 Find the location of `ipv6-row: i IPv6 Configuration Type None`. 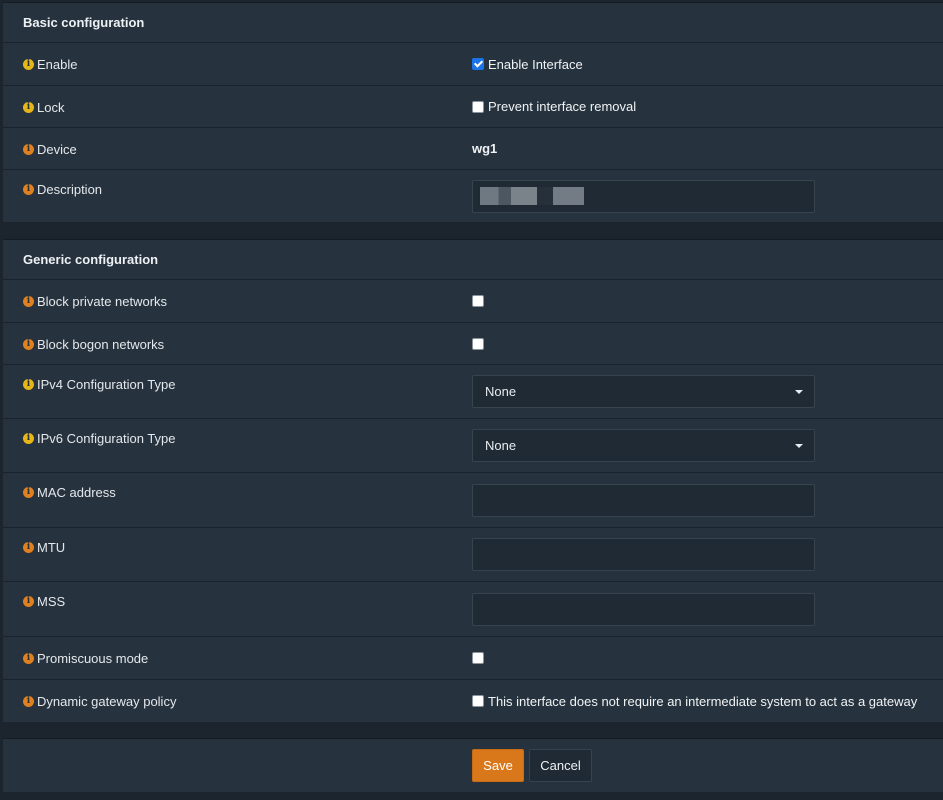

ipv6-row: i IPv6 Configuration Type None is located at coordinates (473, 446).